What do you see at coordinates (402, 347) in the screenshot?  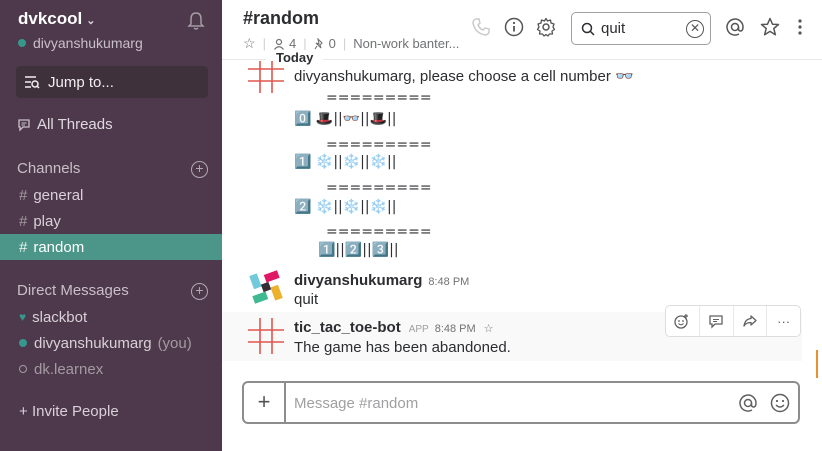 I see `message-text: The game has been abandoned.` at bounding box center [402, 347].